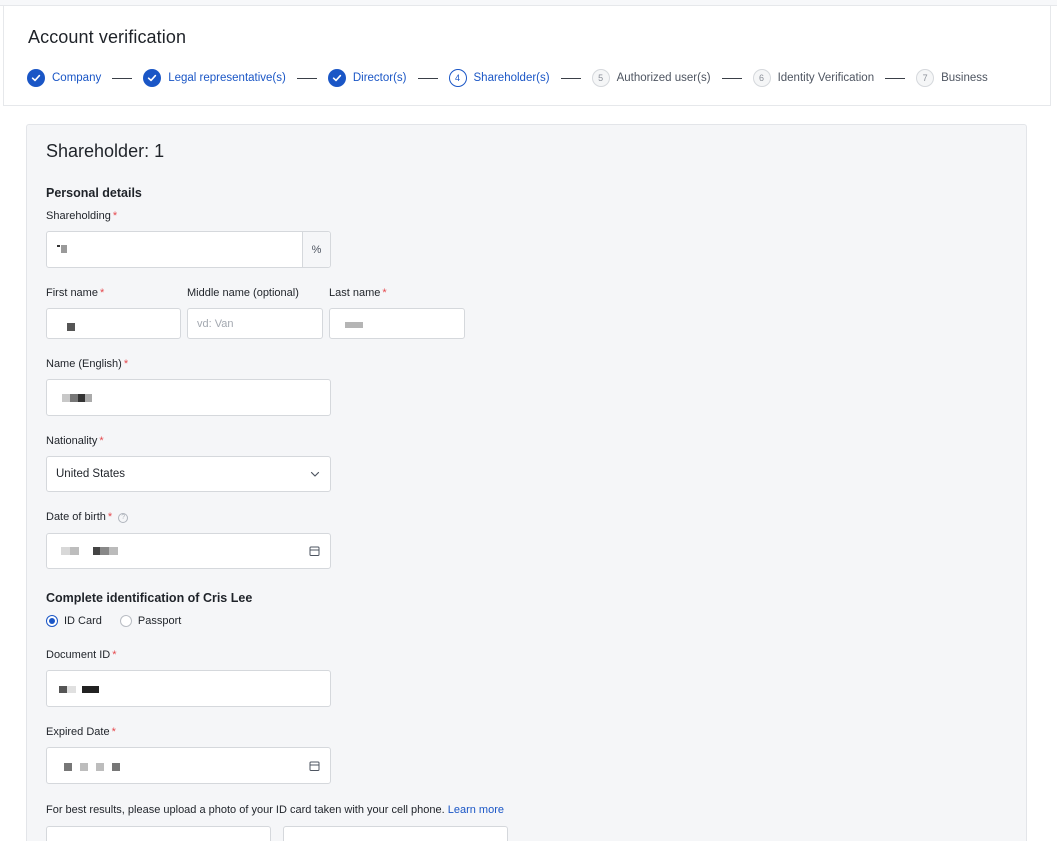 This screenshot has height=841, width=1057. I want to click on first-name-label: First name *, so click(75, 293).